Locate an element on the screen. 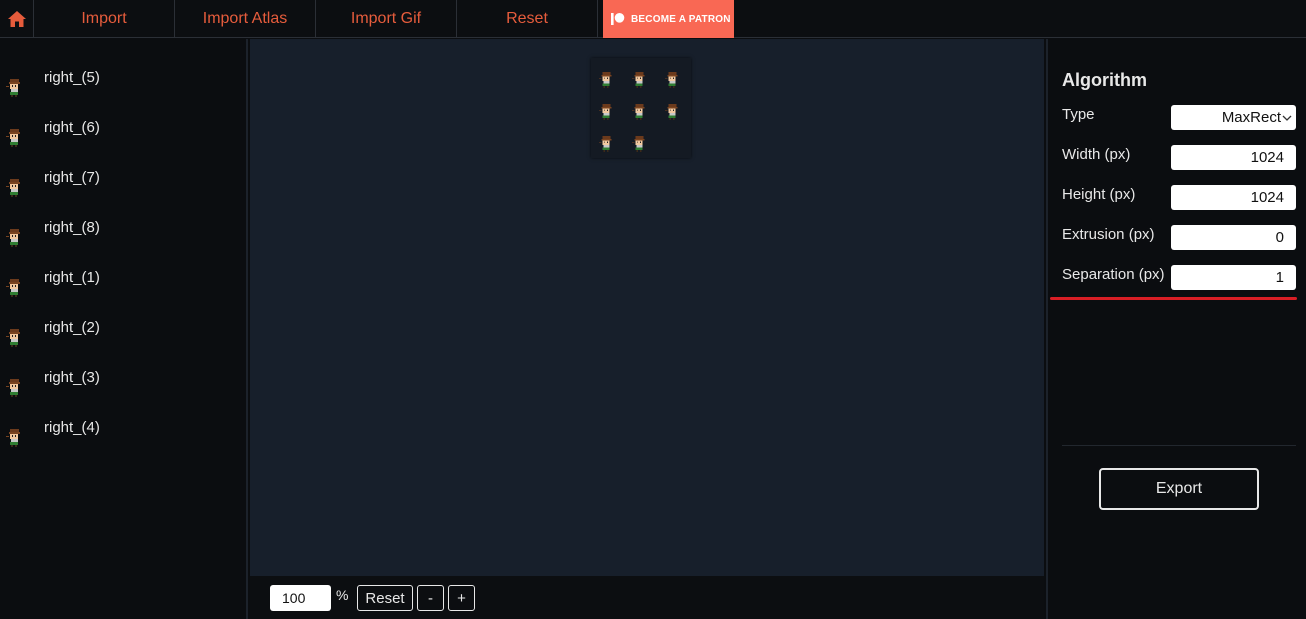  atlas-preview is located at coordinates (641, 108).